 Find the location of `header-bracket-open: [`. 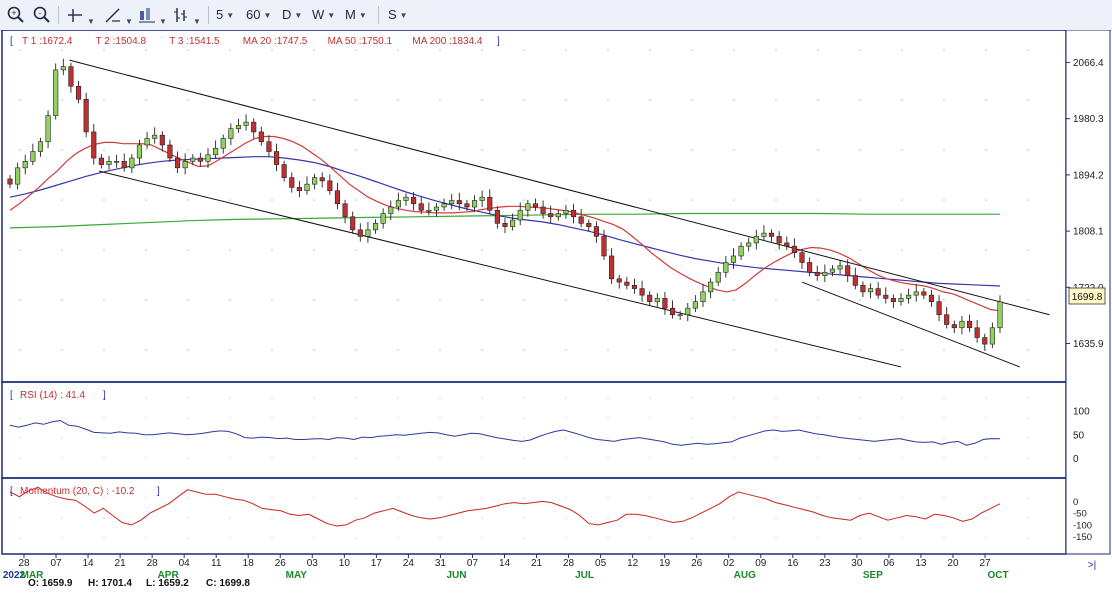

header-bracket-open: [ is located at coordinates (11, 41).